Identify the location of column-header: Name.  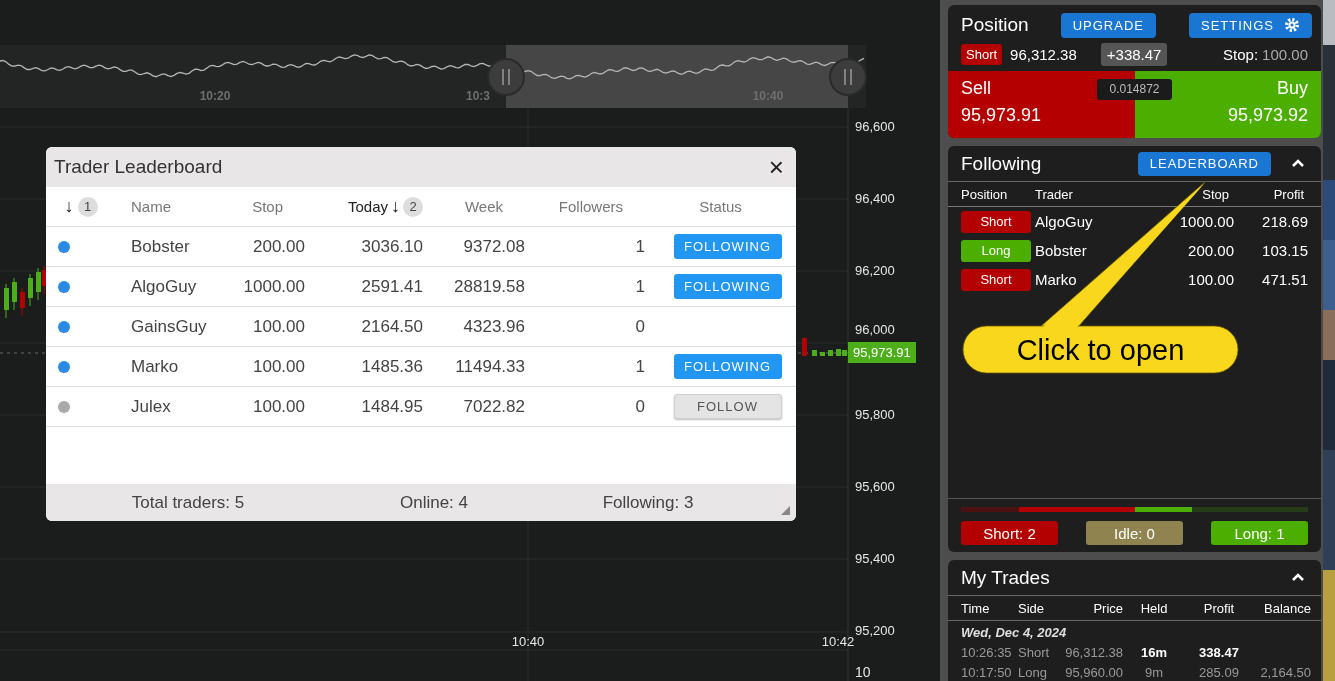
(172, 206).